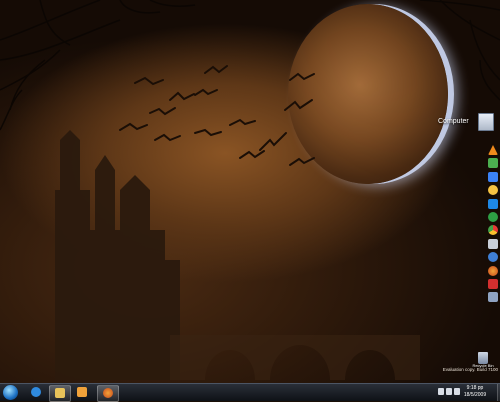  What do you see at coordinates (493, 150) in the screenshot?
I see `vlc-icon` at bounding box center [493, 150].